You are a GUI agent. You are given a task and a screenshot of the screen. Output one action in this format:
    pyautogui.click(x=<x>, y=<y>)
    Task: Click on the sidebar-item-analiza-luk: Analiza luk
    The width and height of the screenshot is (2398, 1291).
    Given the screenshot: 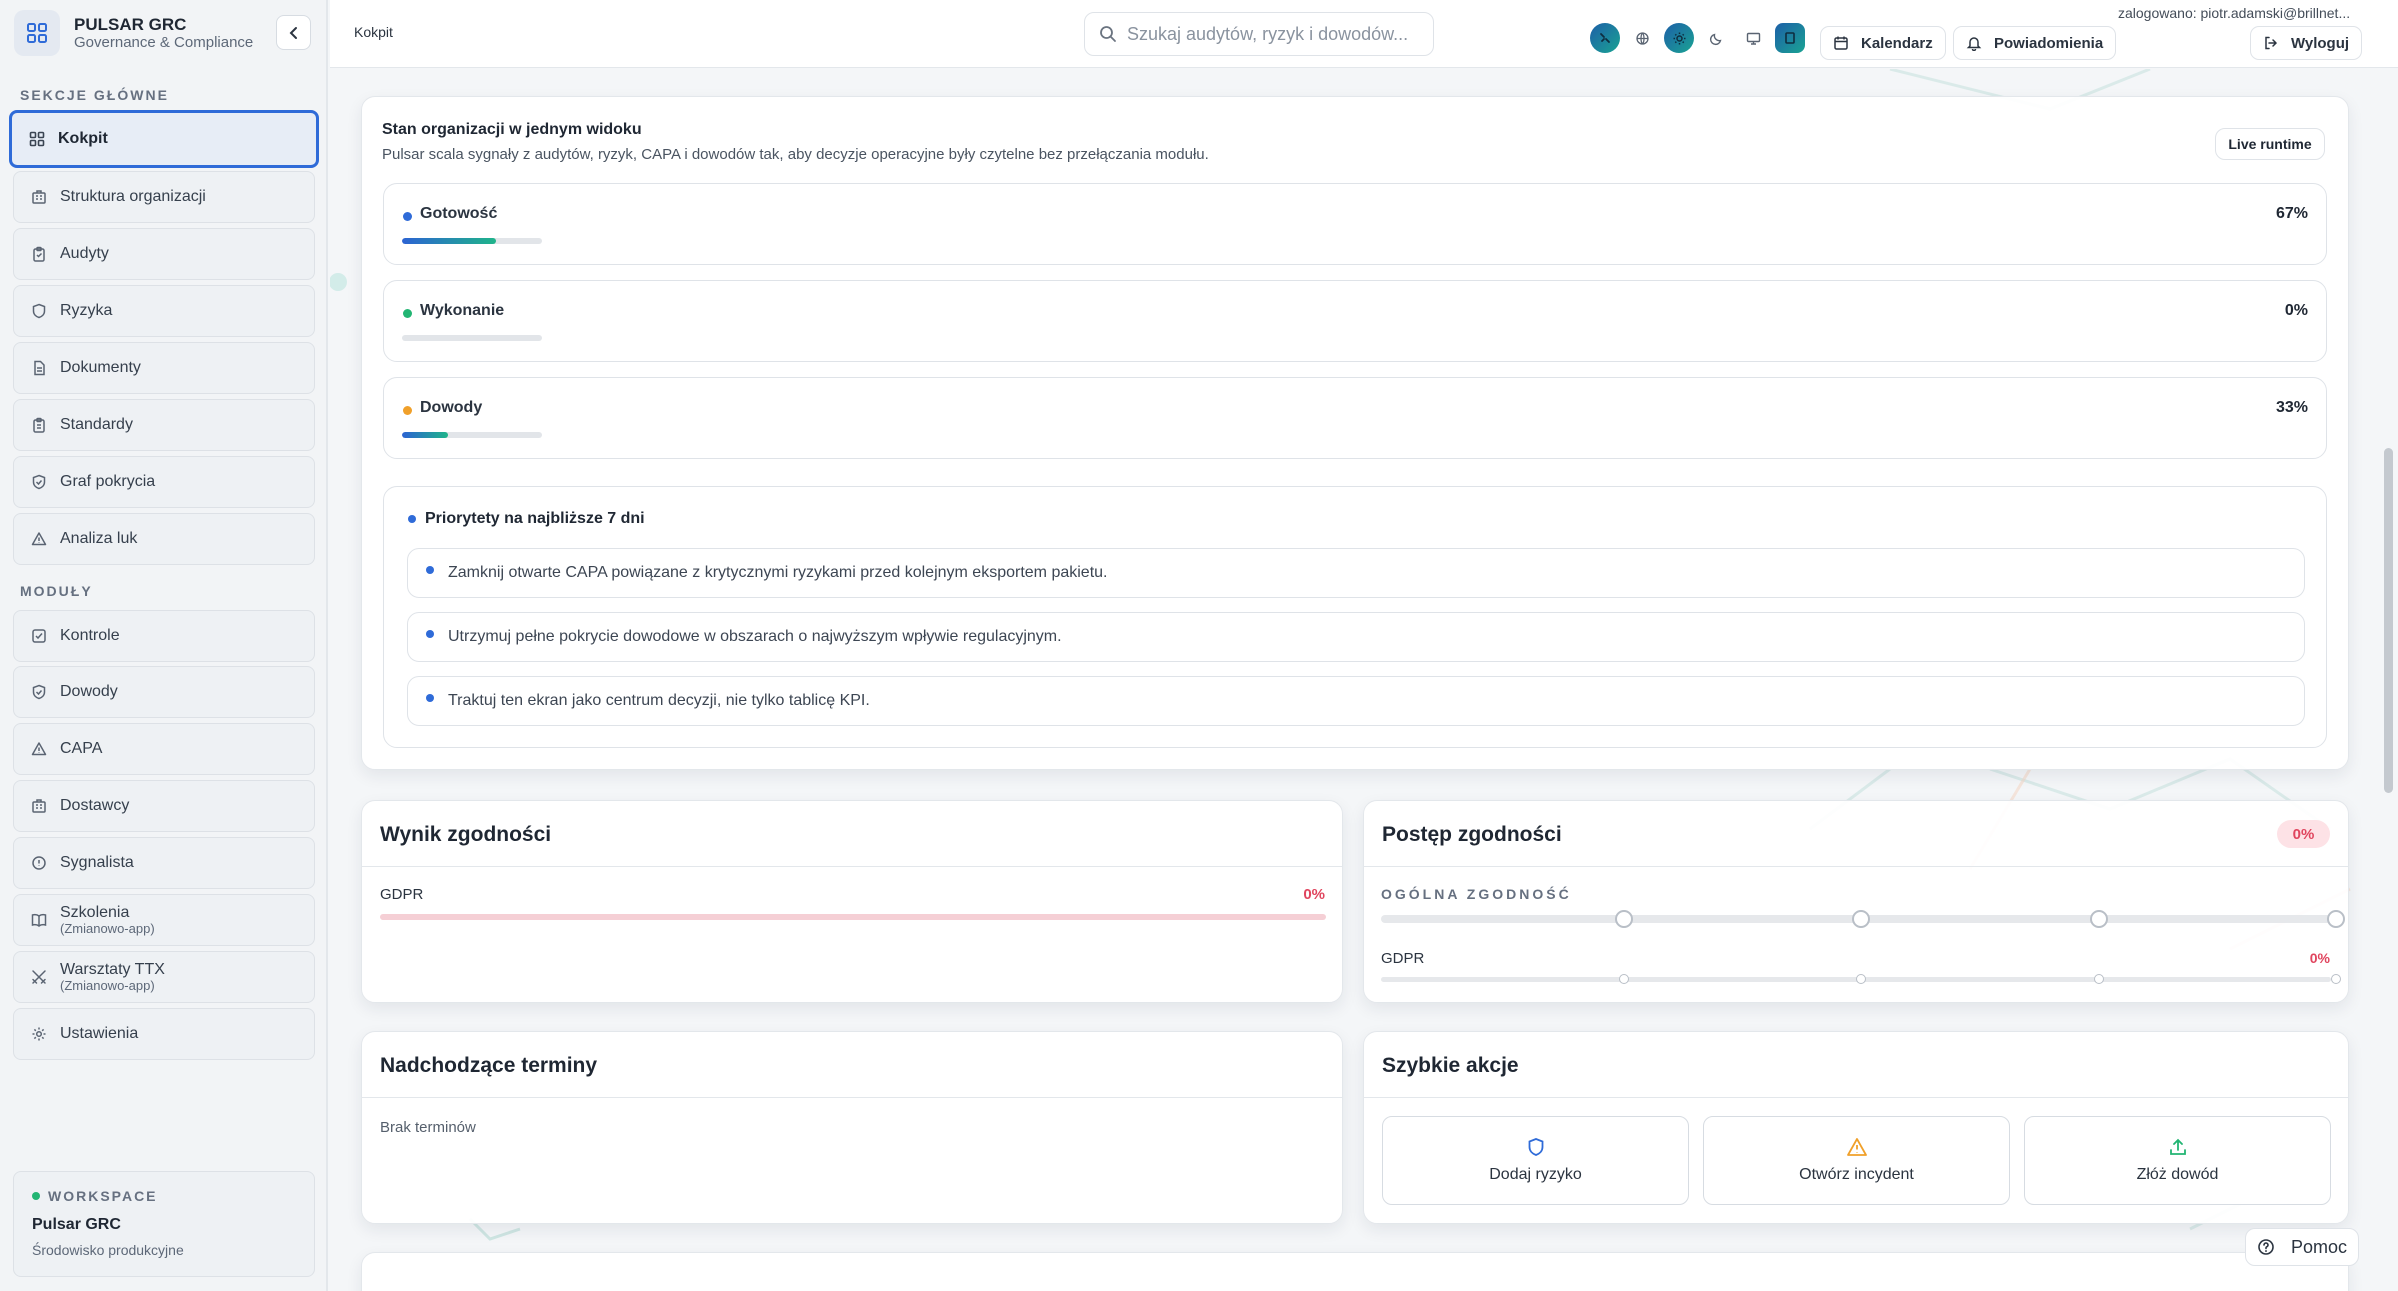 What is the action you would take?
    pyautogui.click(x=164, y=539)
    